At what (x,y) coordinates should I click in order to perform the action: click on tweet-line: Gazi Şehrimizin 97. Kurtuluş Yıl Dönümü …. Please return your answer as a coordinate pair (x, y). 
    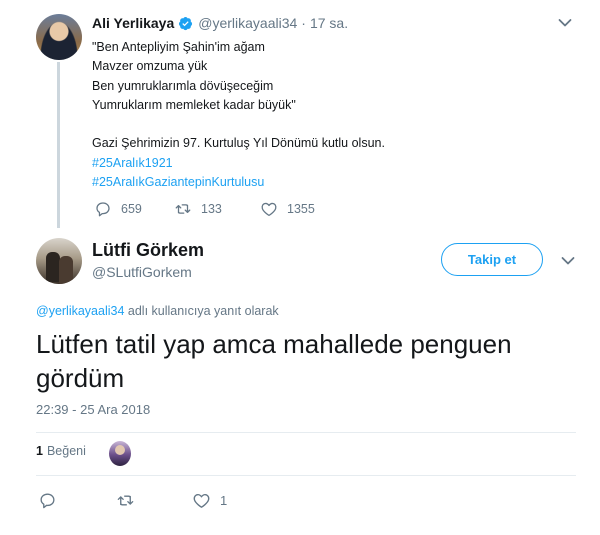
    Looking at the image, I should click on (238, 143).